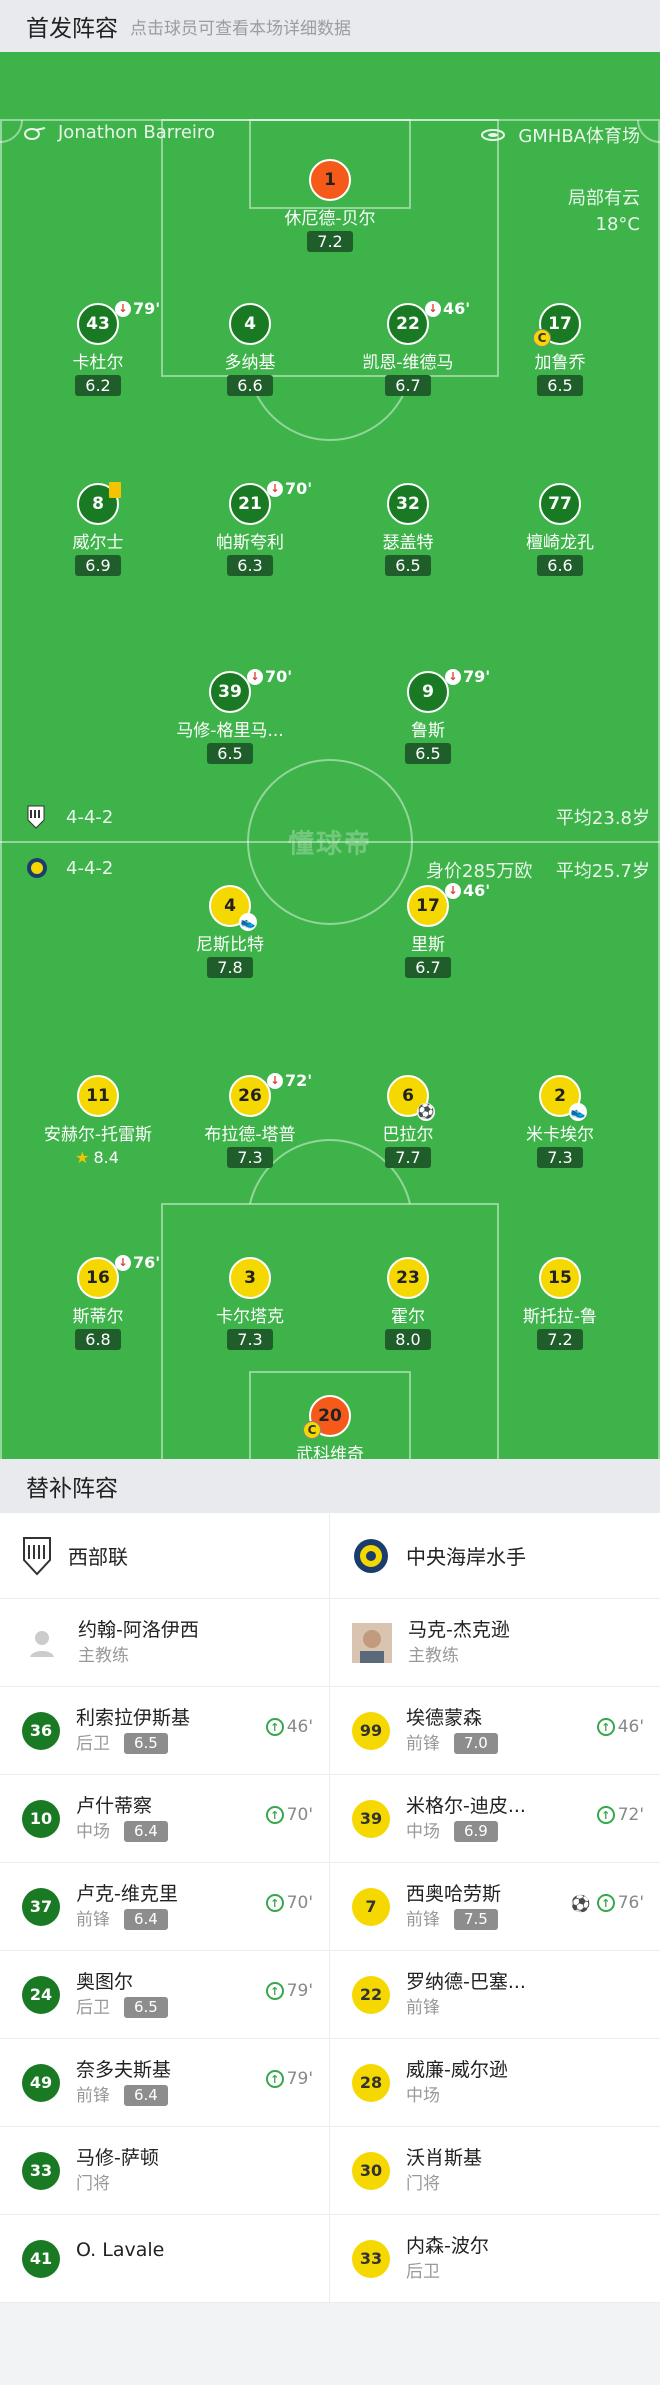  What do you see at coordinates (423, 2271) in the screenshot?
I see `bench-player-position: 后卫` at bounding box center [423, 2271].